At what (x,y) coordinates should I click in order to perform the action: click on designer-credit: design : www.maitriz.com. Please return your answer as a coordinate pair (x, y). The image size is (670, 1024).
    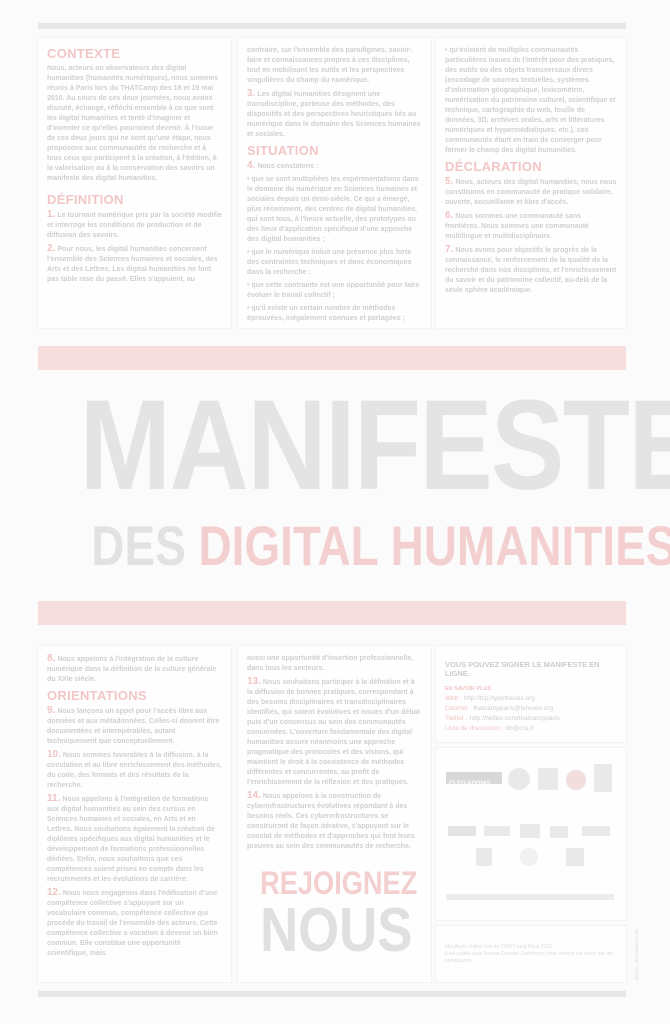
    Looking at the image, I should click on (636, 954).